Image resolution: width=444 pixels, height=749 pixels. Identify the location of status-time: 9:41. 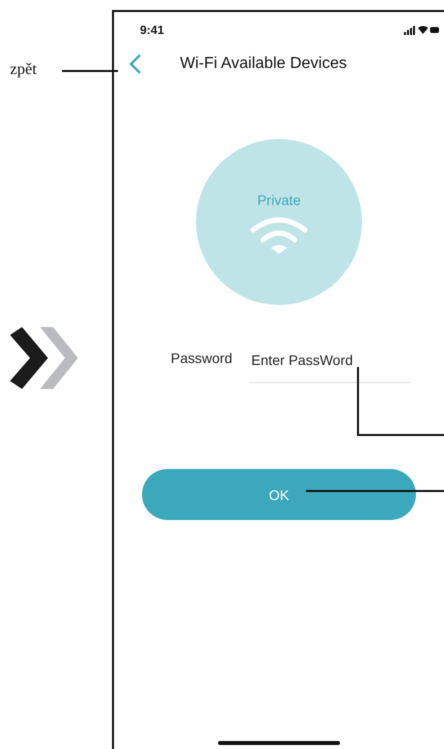
(152, 30).